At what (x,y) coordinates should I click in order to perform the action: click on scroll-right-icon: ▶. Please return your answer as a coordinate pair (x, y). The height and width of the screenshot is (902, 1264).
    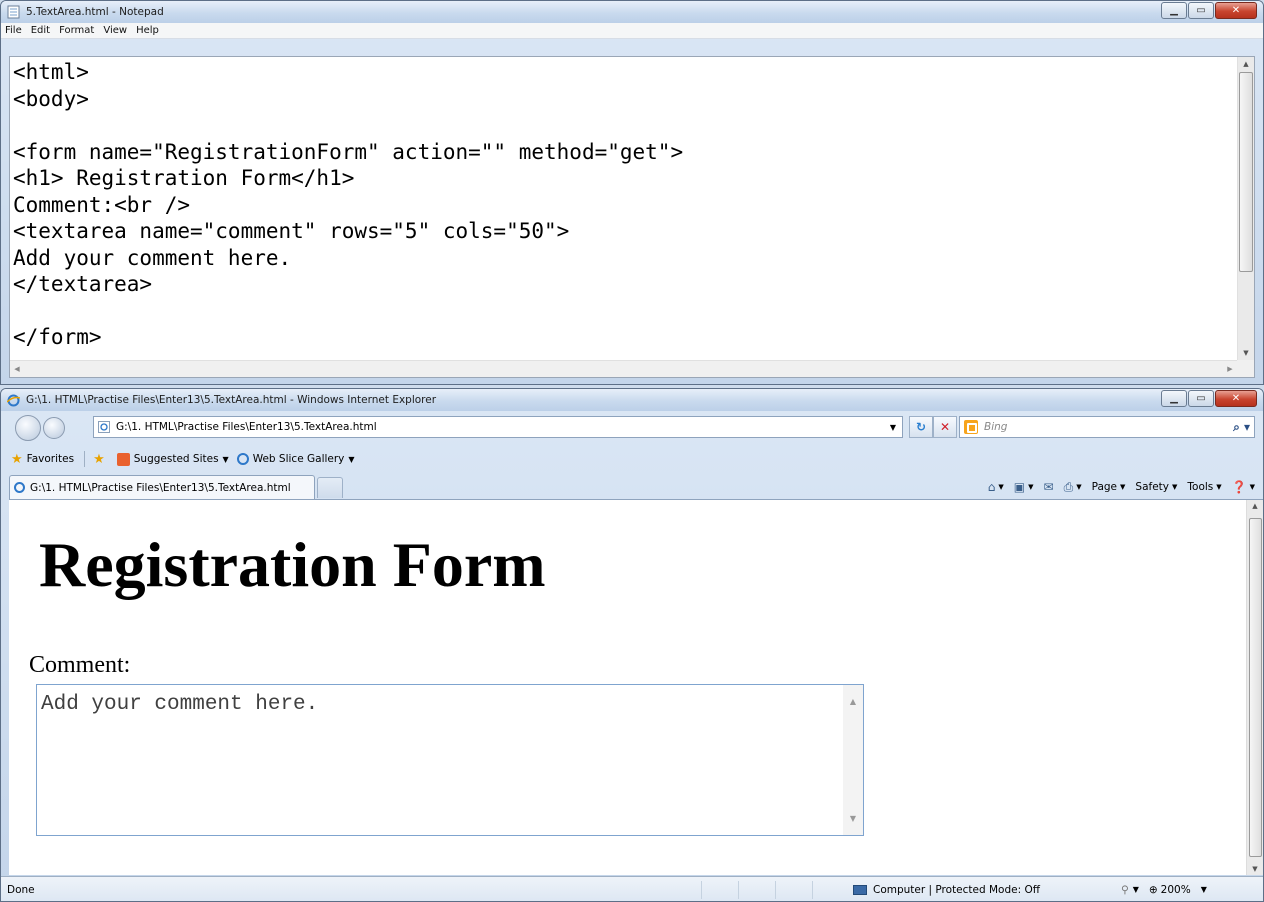
    Looking at the image, I should click on (1230, 369).